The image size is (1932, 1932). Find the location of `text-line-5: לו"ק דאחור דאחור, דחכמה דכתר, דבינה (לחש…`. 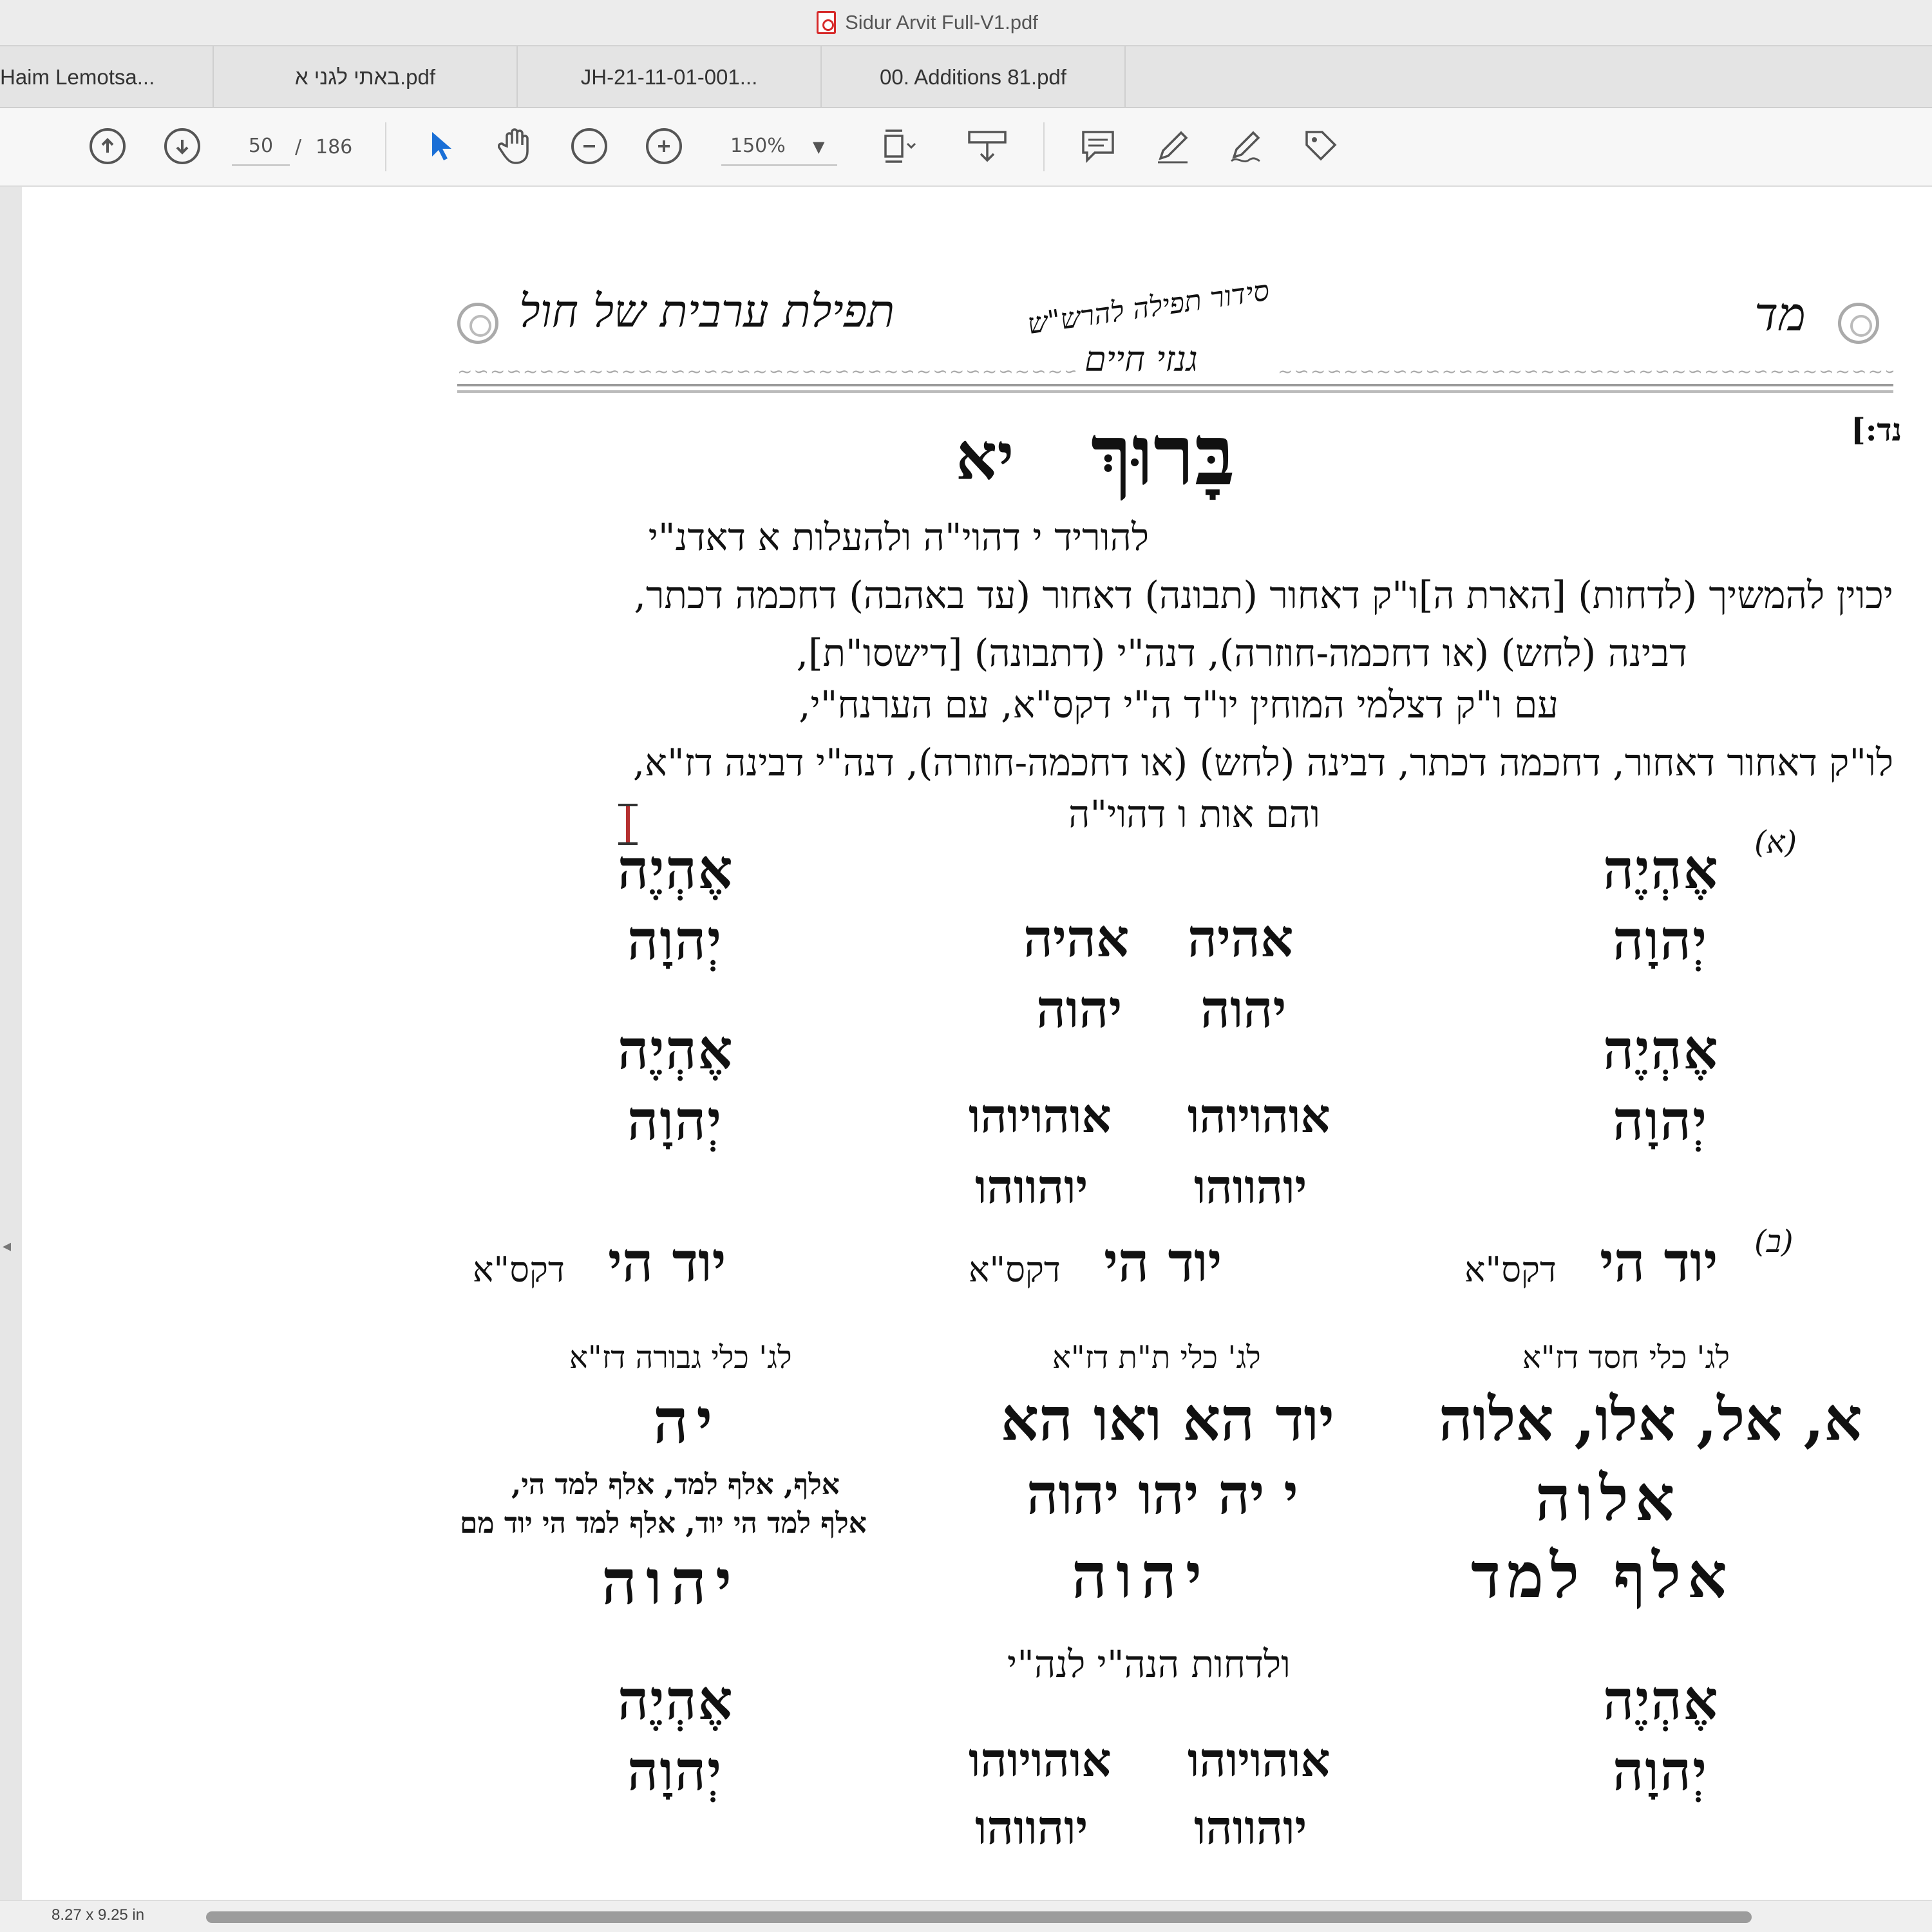

text-line-5: לו"ק דאחור דאחור, דחכמה דכתר, דבינה (לחש… is located at coordinates (1262, 762).